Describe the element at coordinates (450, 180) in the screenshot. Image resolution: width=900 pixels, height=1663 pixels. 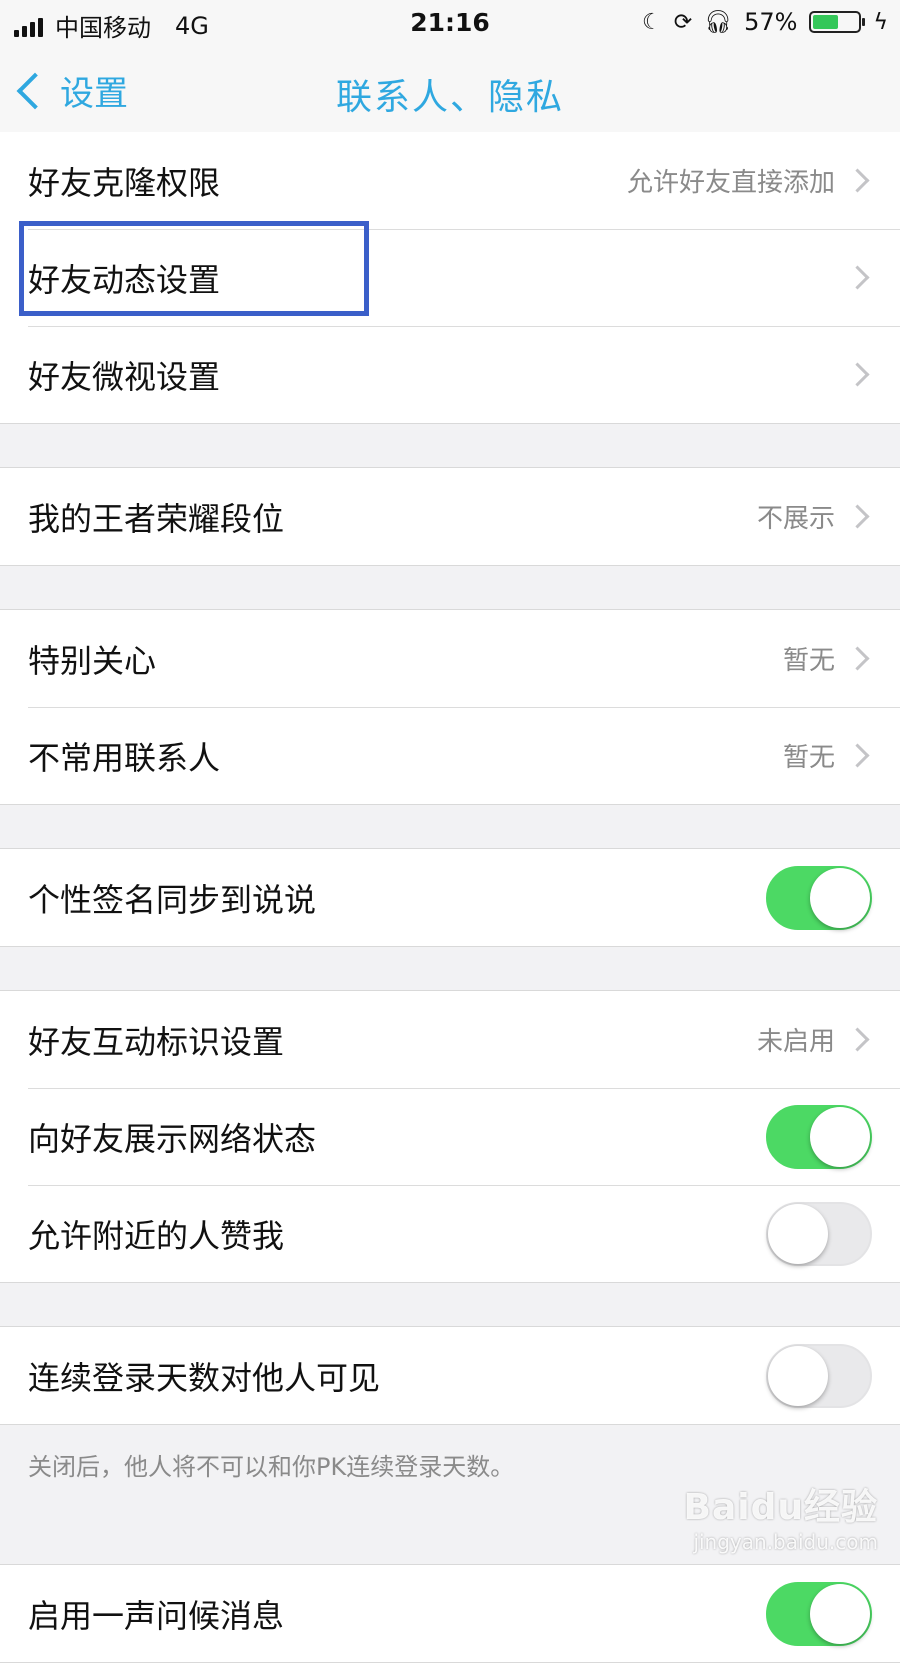
I see `settings-row: 好友克隆权限 允许好友直接添加` at that location.